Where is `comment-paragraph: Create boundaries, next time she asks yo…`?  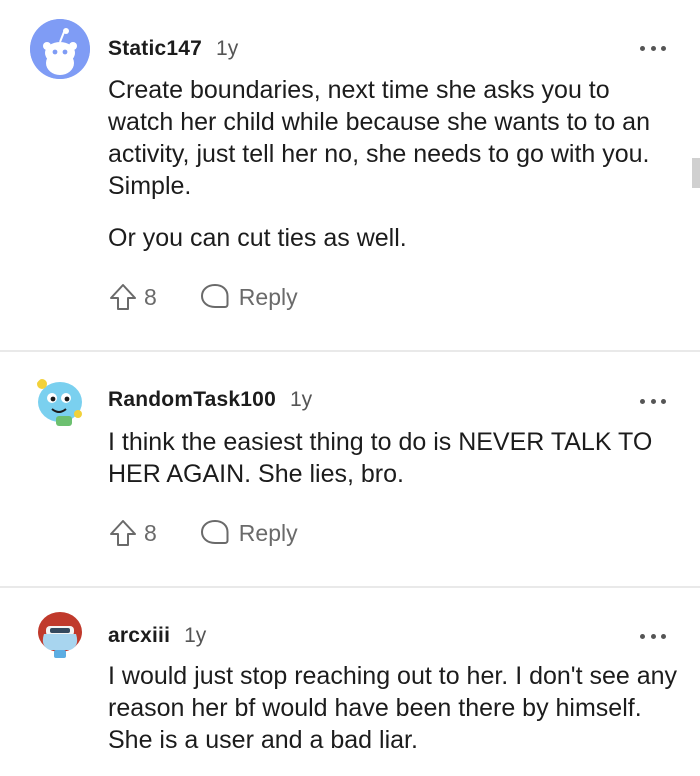
comment-paragraph: Create boundaries, next time she asks yo… is located at coordinates (379, 138).